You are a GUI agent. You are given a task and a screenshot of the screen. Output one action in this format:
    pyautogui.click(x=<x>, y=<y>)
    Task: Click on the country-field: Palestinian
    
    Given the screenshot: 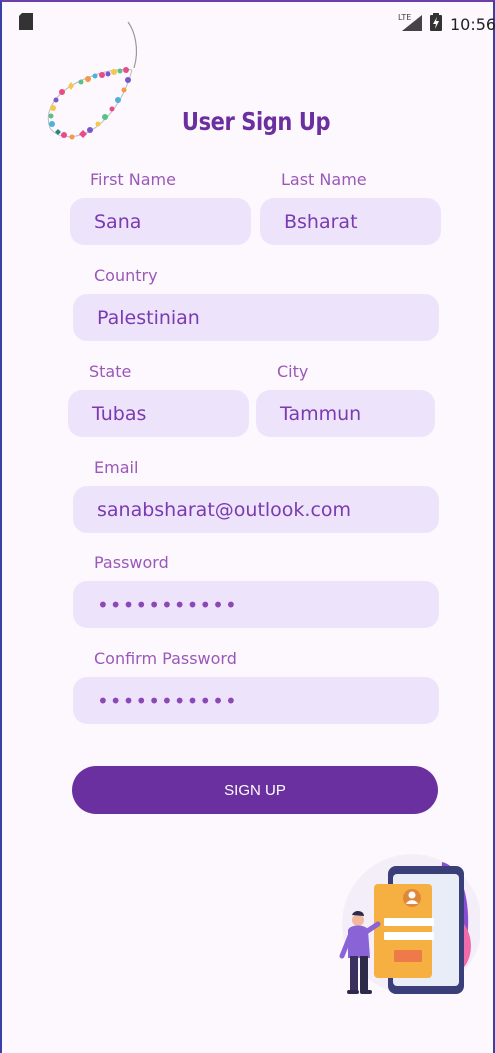 What is the action you would take?
    pyautogui.click(x=256, y=317)
    